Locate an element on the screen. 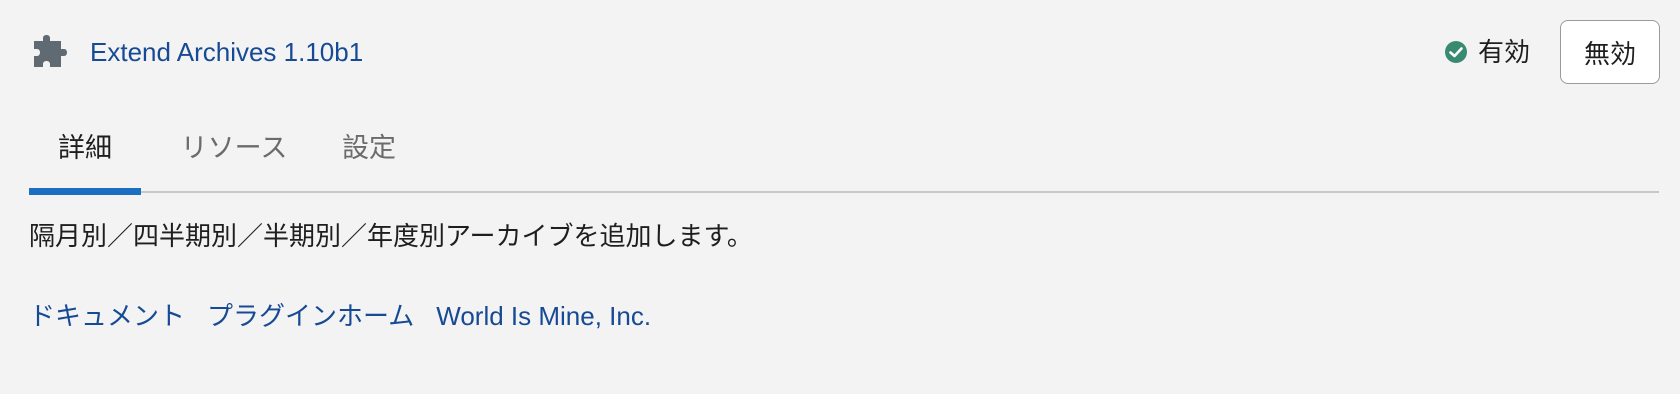 This screenshot has width=1680, height=394. disable-button: 無効 is located at coordinates (1610, 52).